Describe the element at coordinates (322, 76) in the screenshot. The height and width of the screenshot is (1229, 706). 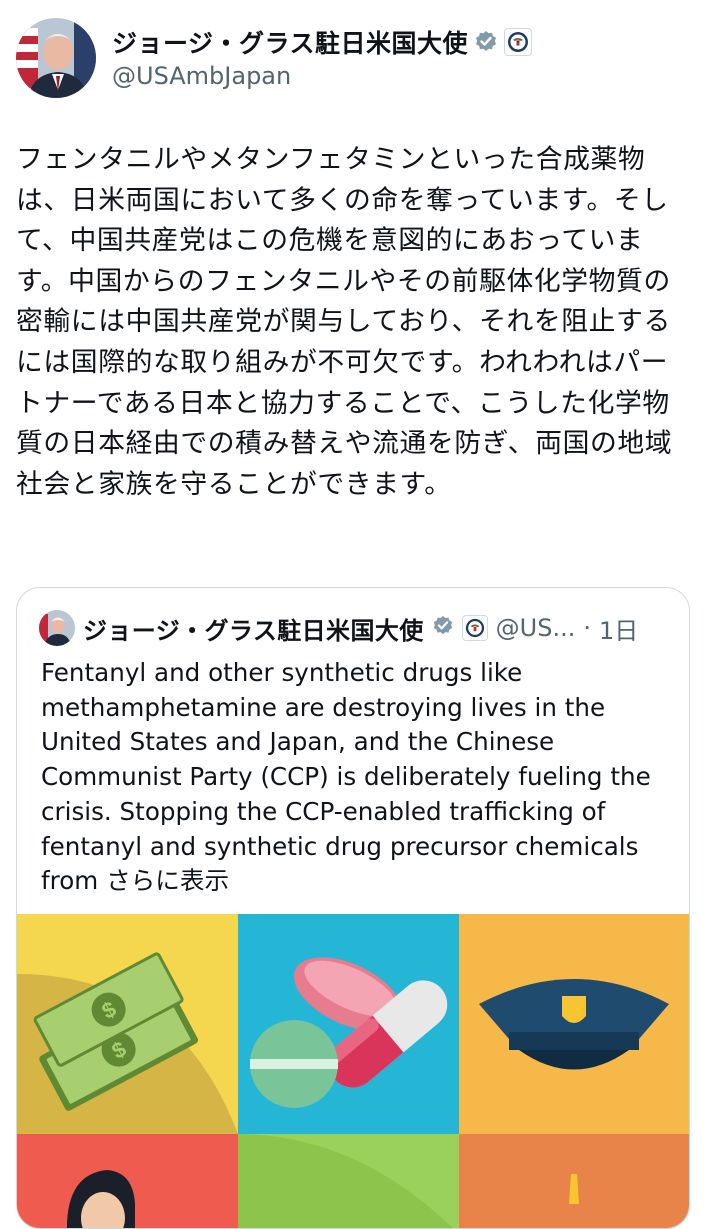
I see `author-handle: @USAmbJapan` at that location.